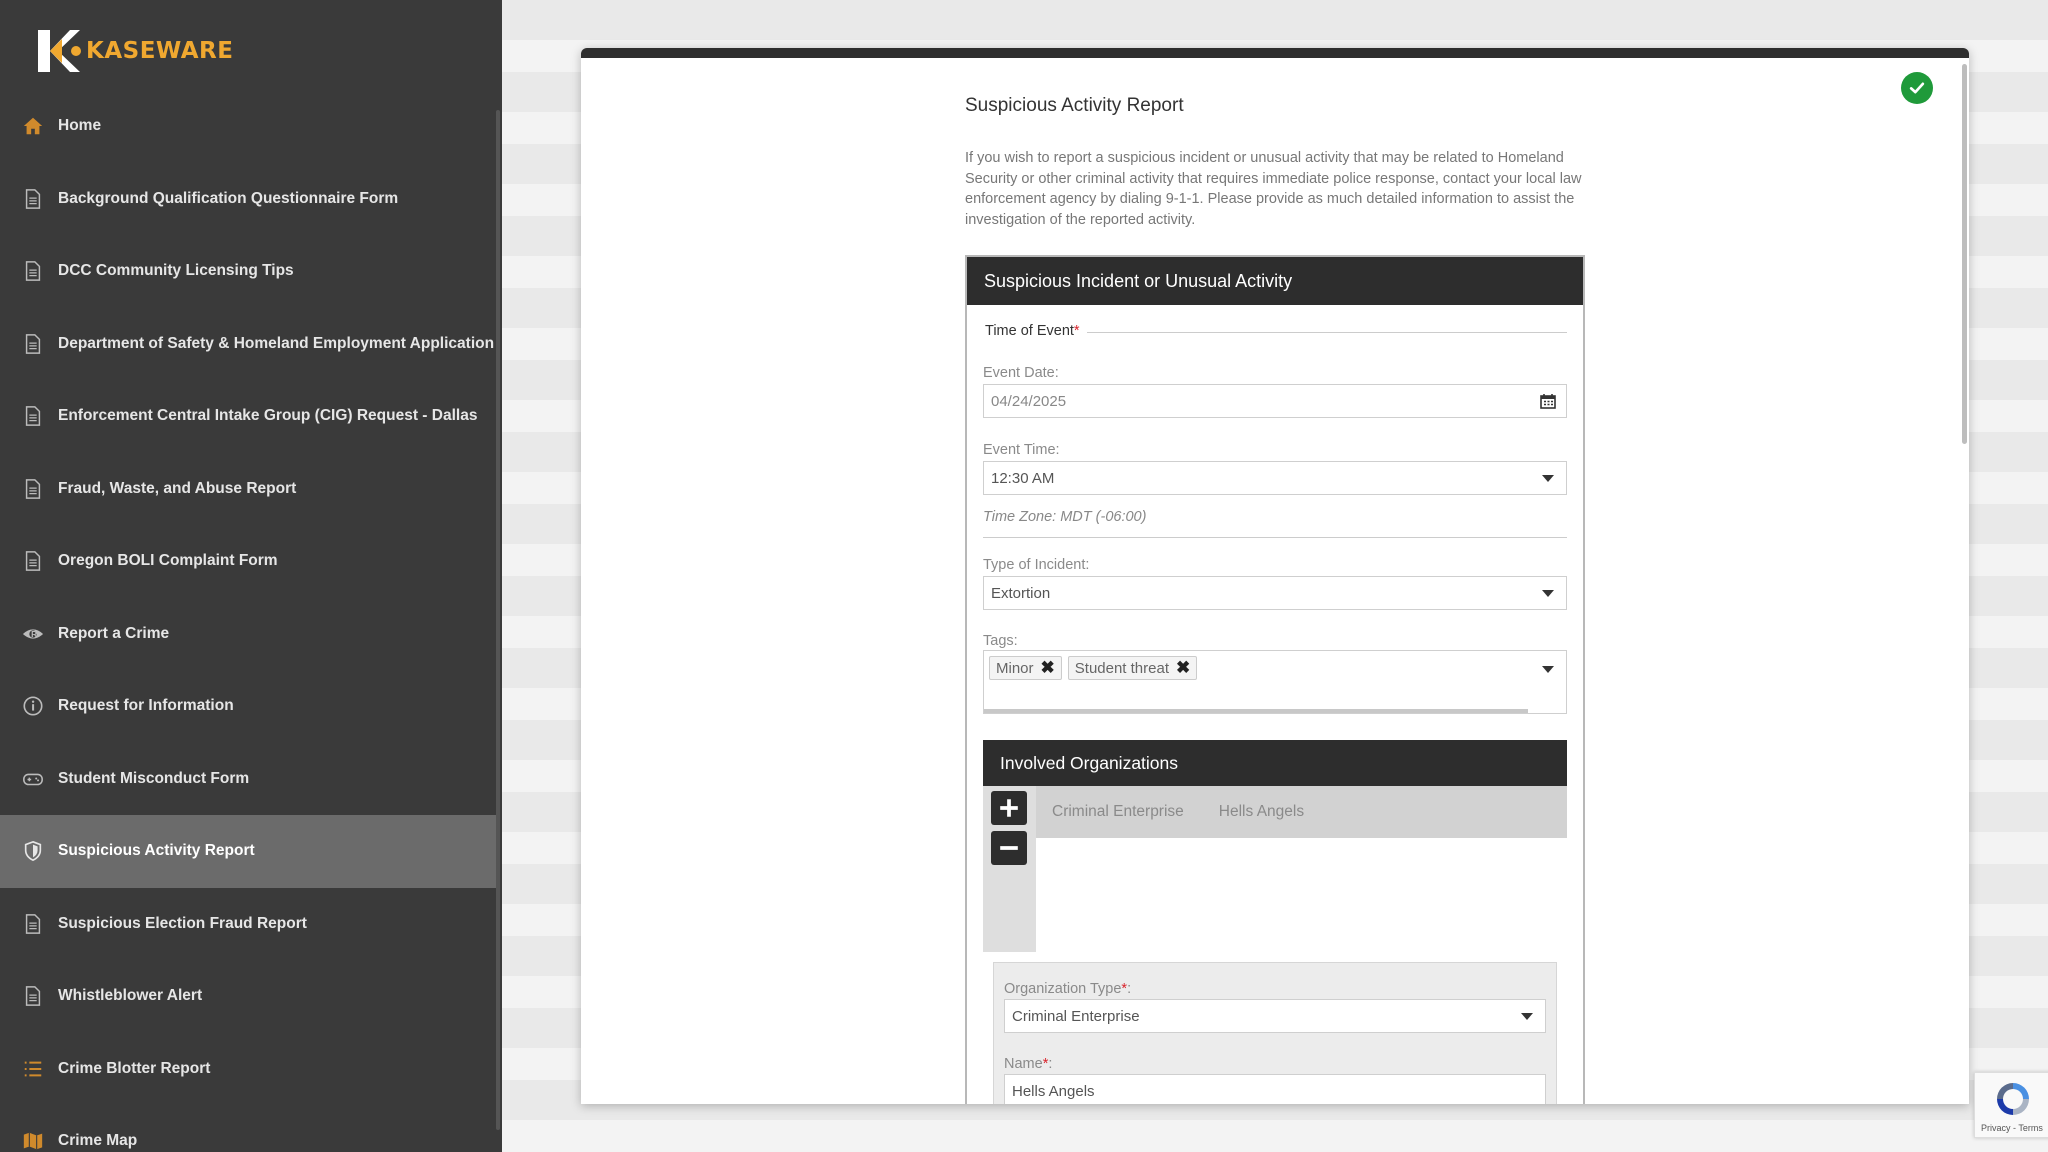  What do you see at coordinates (33, 851) in the screenshot?
I see `shield-icon` at bounding box center [33, 851].